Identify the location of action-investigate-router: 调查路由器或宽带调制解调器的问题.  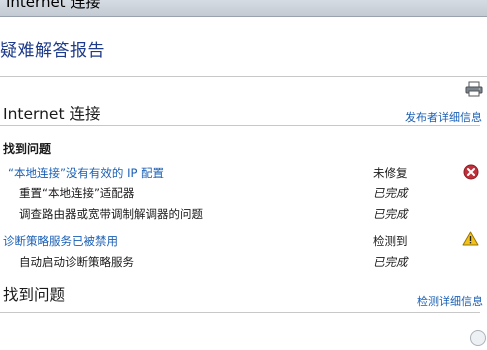
(111, 214).